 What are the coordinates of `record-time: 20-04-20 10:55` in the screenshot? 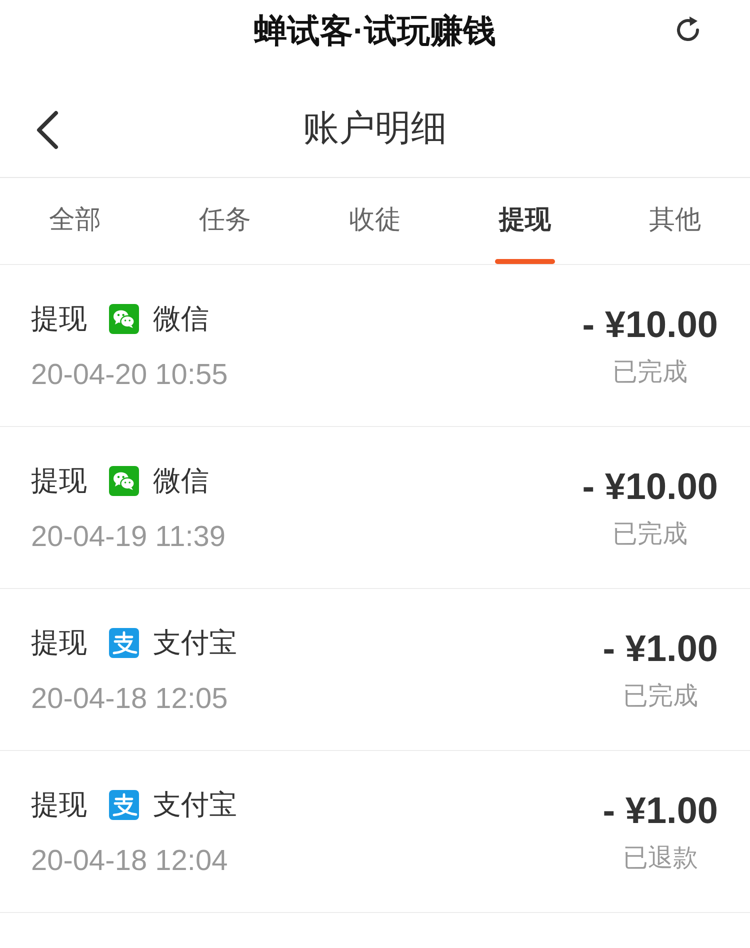 It's located at (129, 375).